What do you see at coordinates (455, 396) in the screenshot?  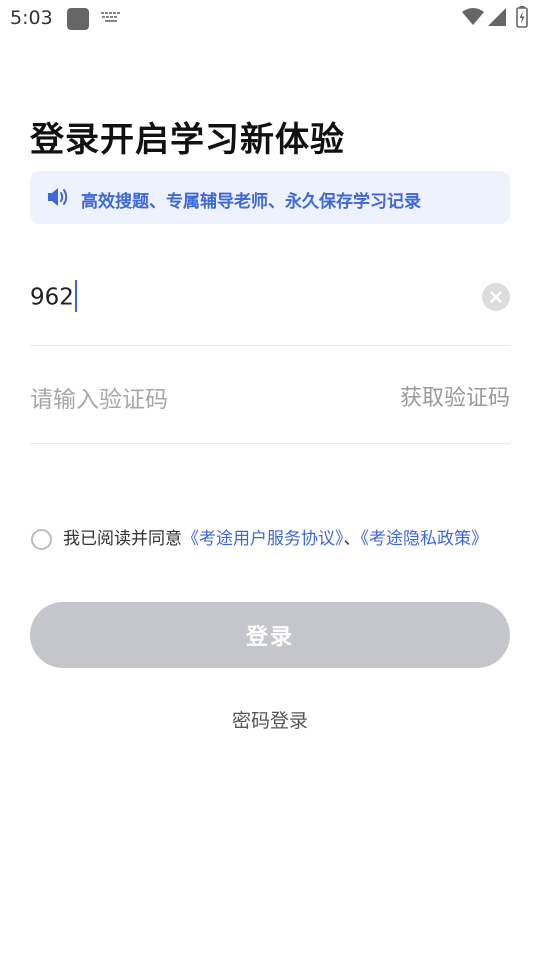 I see `get-code-button: 获取验证码` at bounding box center [455, 396].